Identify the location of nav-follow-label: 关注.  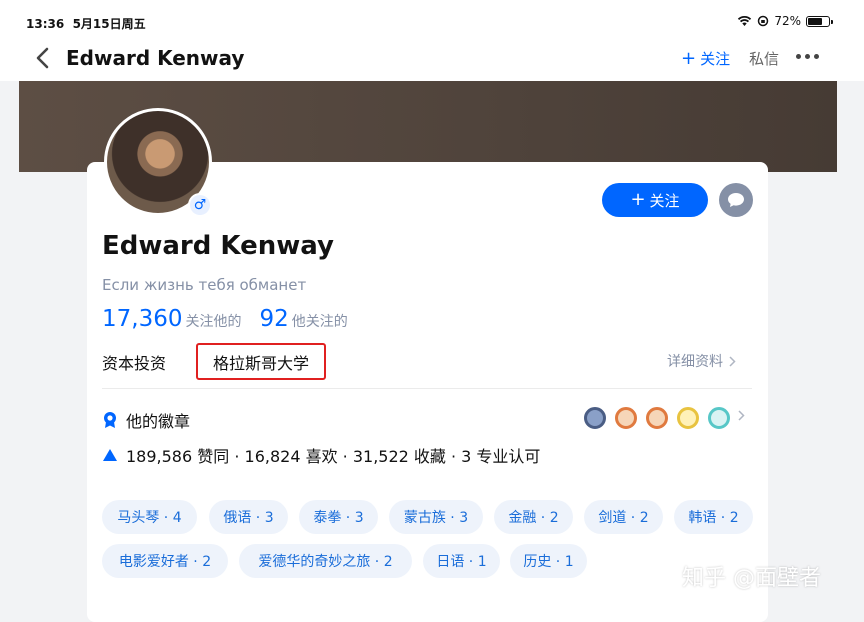
(715, 59).